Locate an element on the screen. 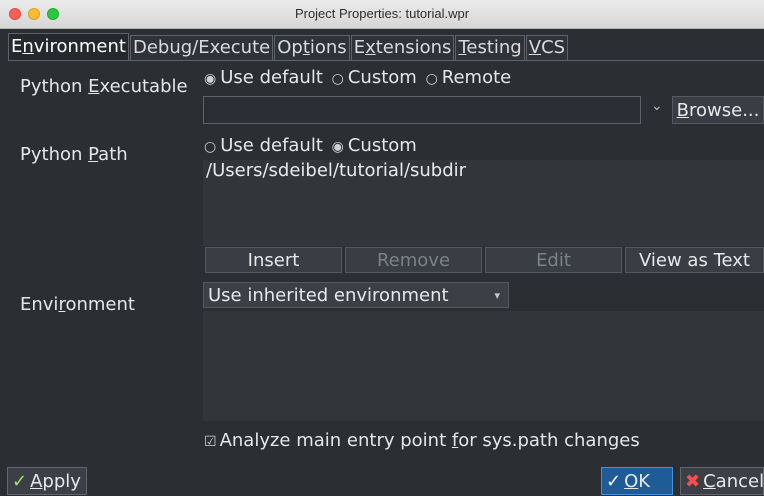  checkbox-checked-icon: ☑ is located at coordinates (210, 442).